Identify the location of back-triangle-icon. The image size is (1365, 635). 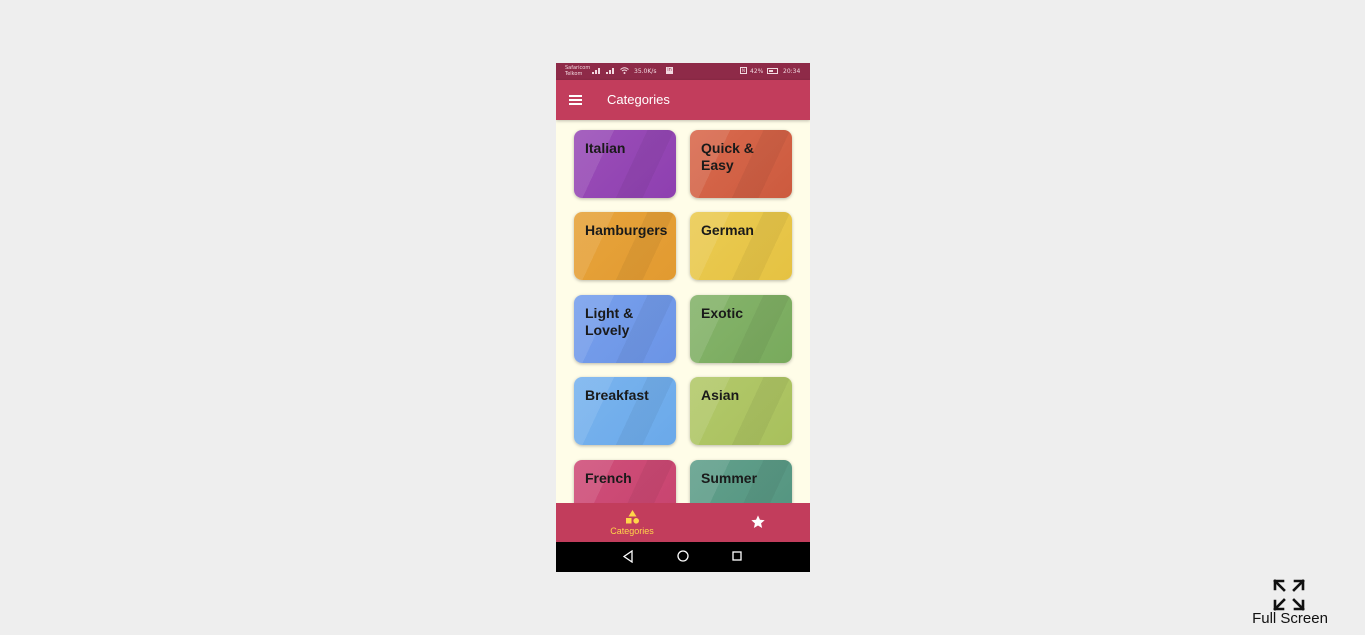
(628, 556).